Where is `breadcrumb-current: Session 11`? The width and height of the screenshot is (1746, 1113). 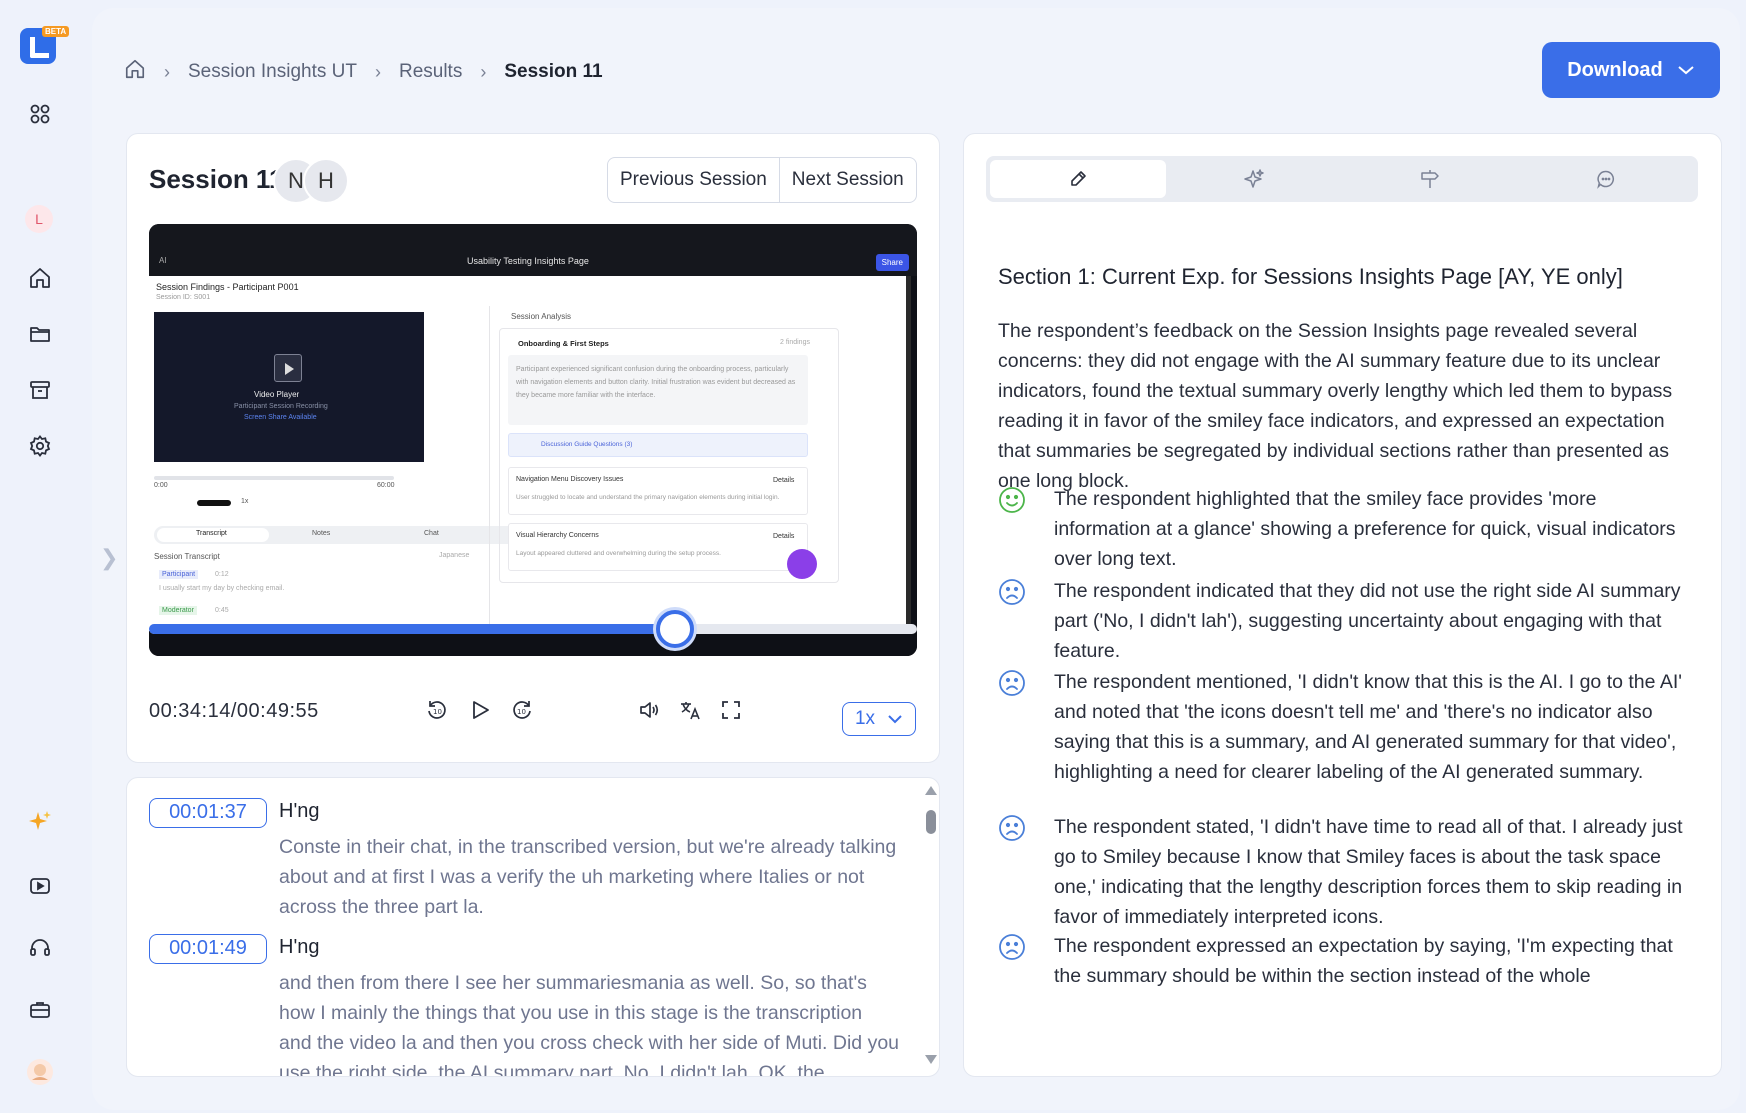 breadcrumb-current: Session 11 is located at coordinates (553, 71).